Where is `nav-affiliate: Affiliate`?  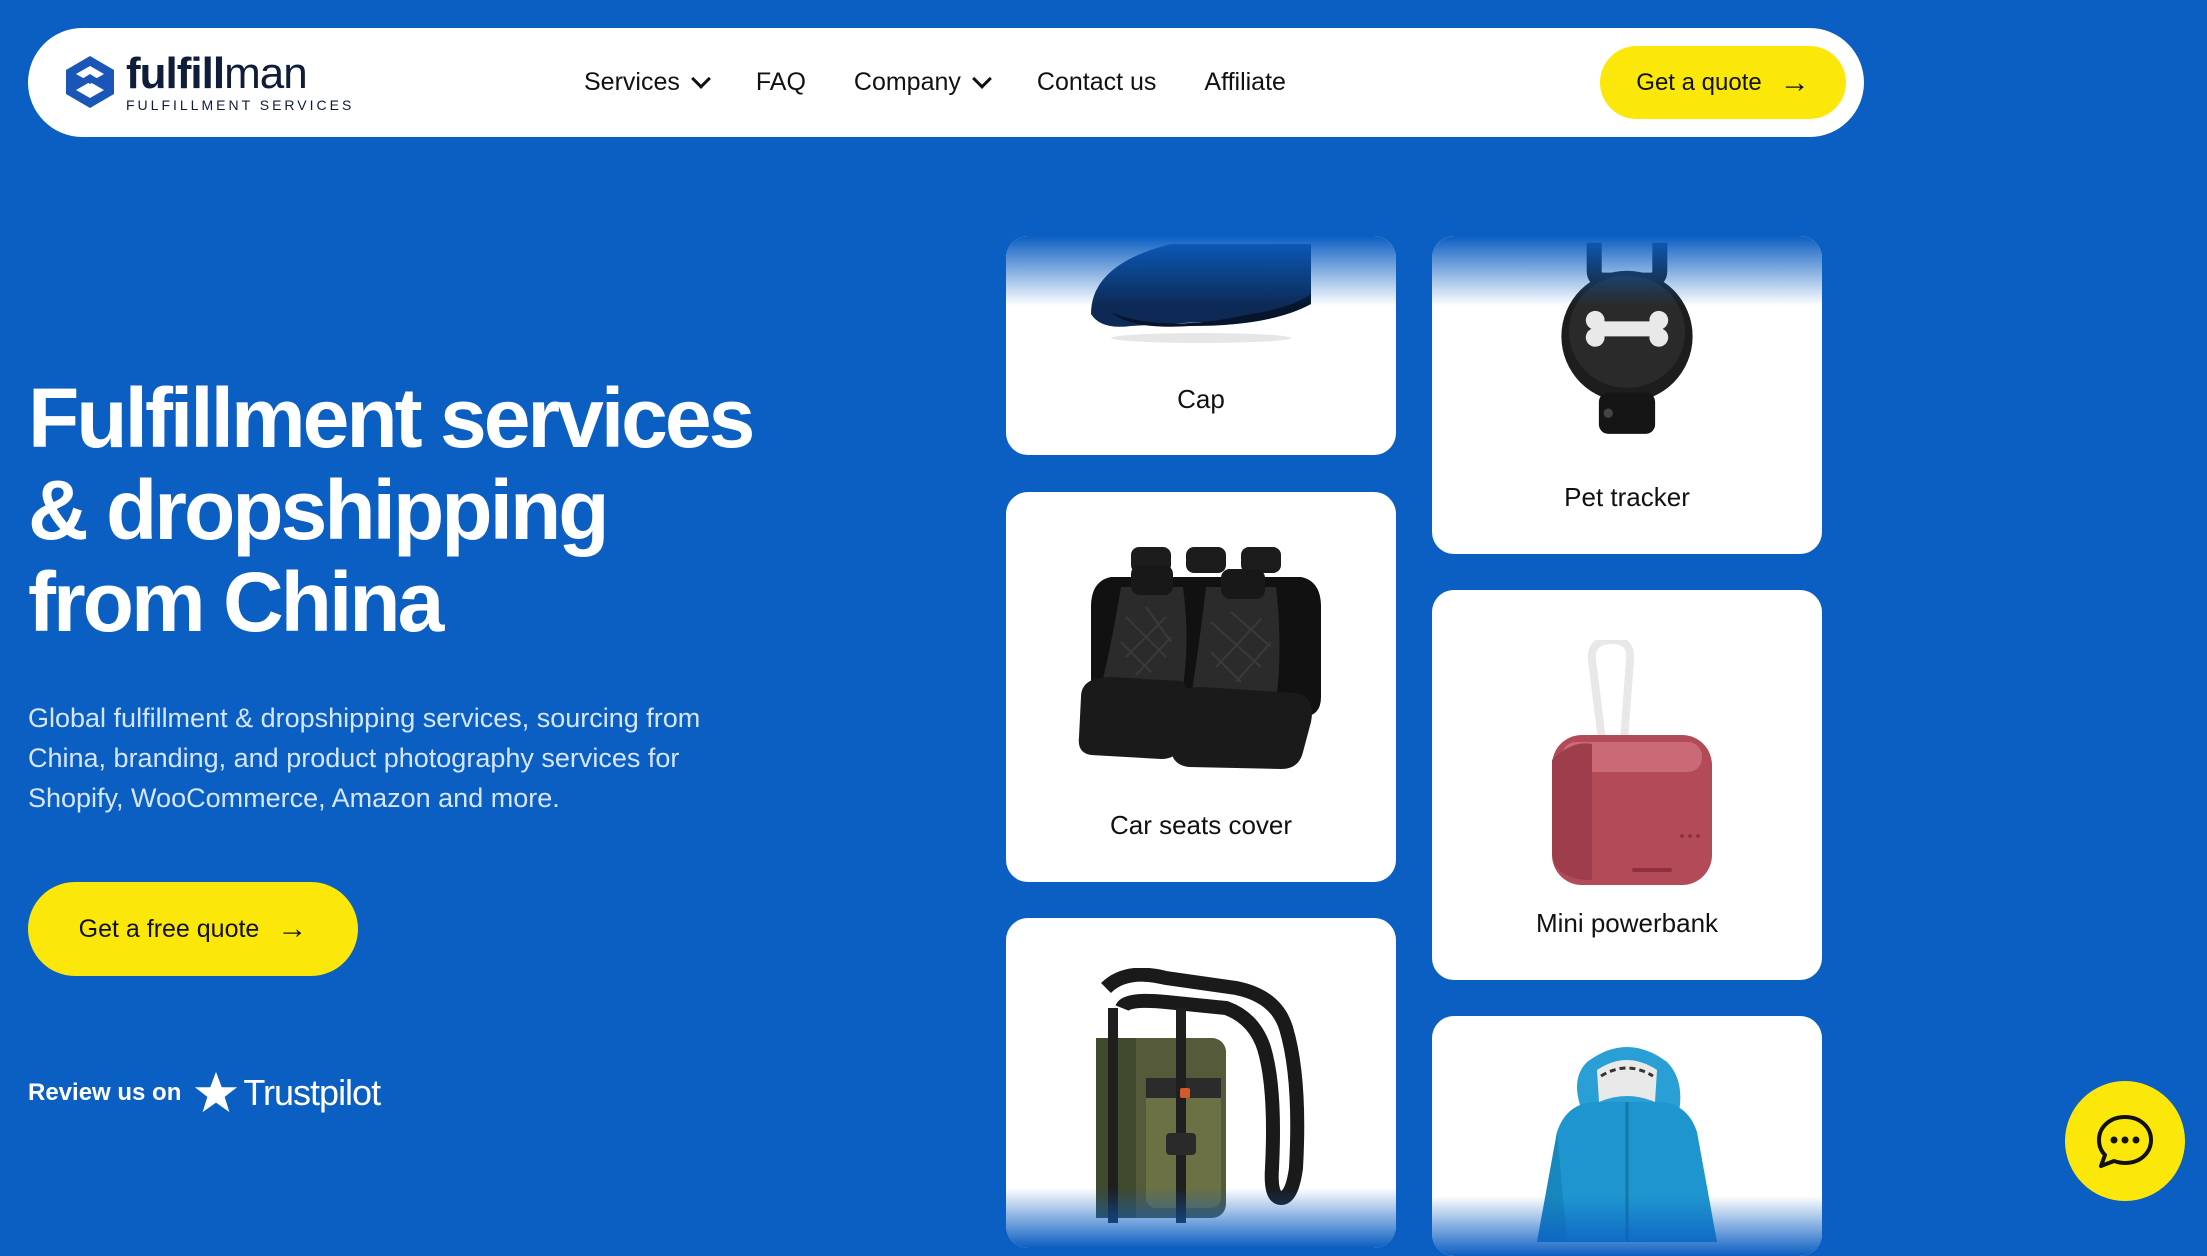
nav-affiliate: Affiliate is located at coordinates (1245, 82).